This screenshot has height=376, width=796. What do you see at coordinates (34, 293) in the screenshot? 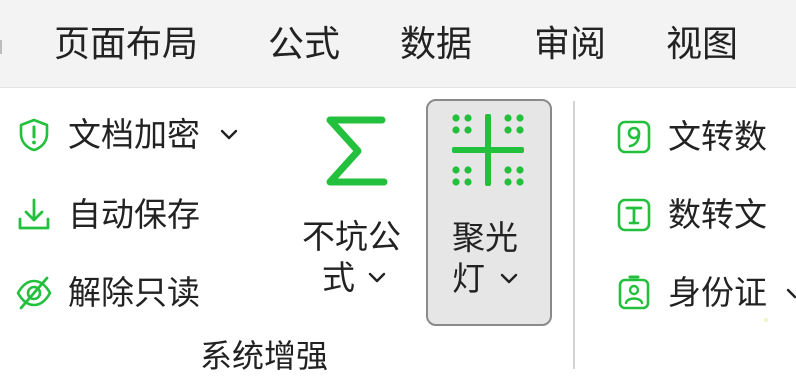
I see `eye-slash-icon` at bounding box center [34, 293].